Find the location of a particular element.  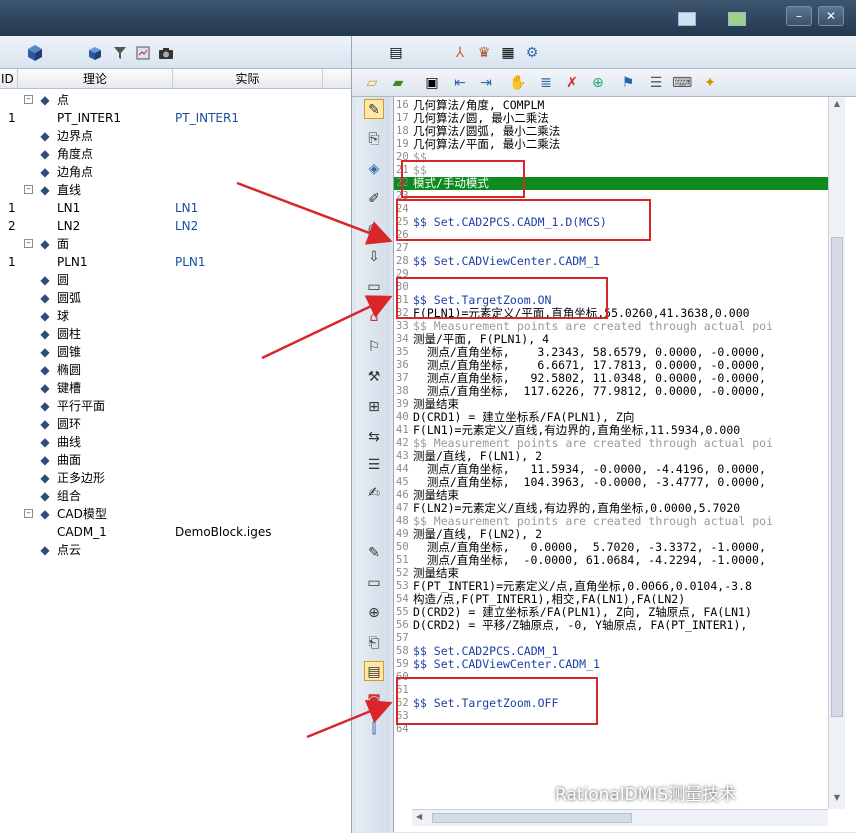

tree-row: 1 PLN1 PLN1 is located at coordinates (175, 262).